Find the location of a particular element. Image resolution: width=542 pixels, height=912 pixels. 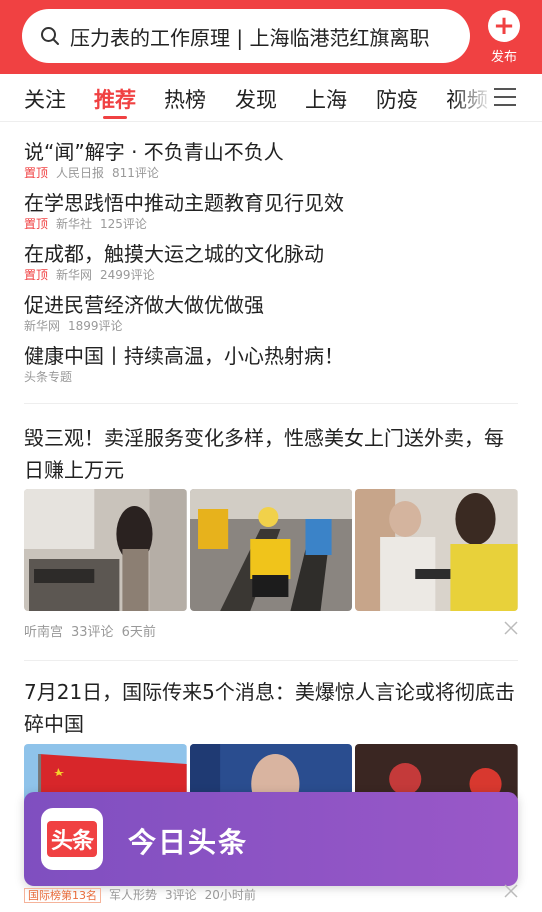

article-meta: 听南宫 33评论 6天前 is located at coordinates (94, 630).